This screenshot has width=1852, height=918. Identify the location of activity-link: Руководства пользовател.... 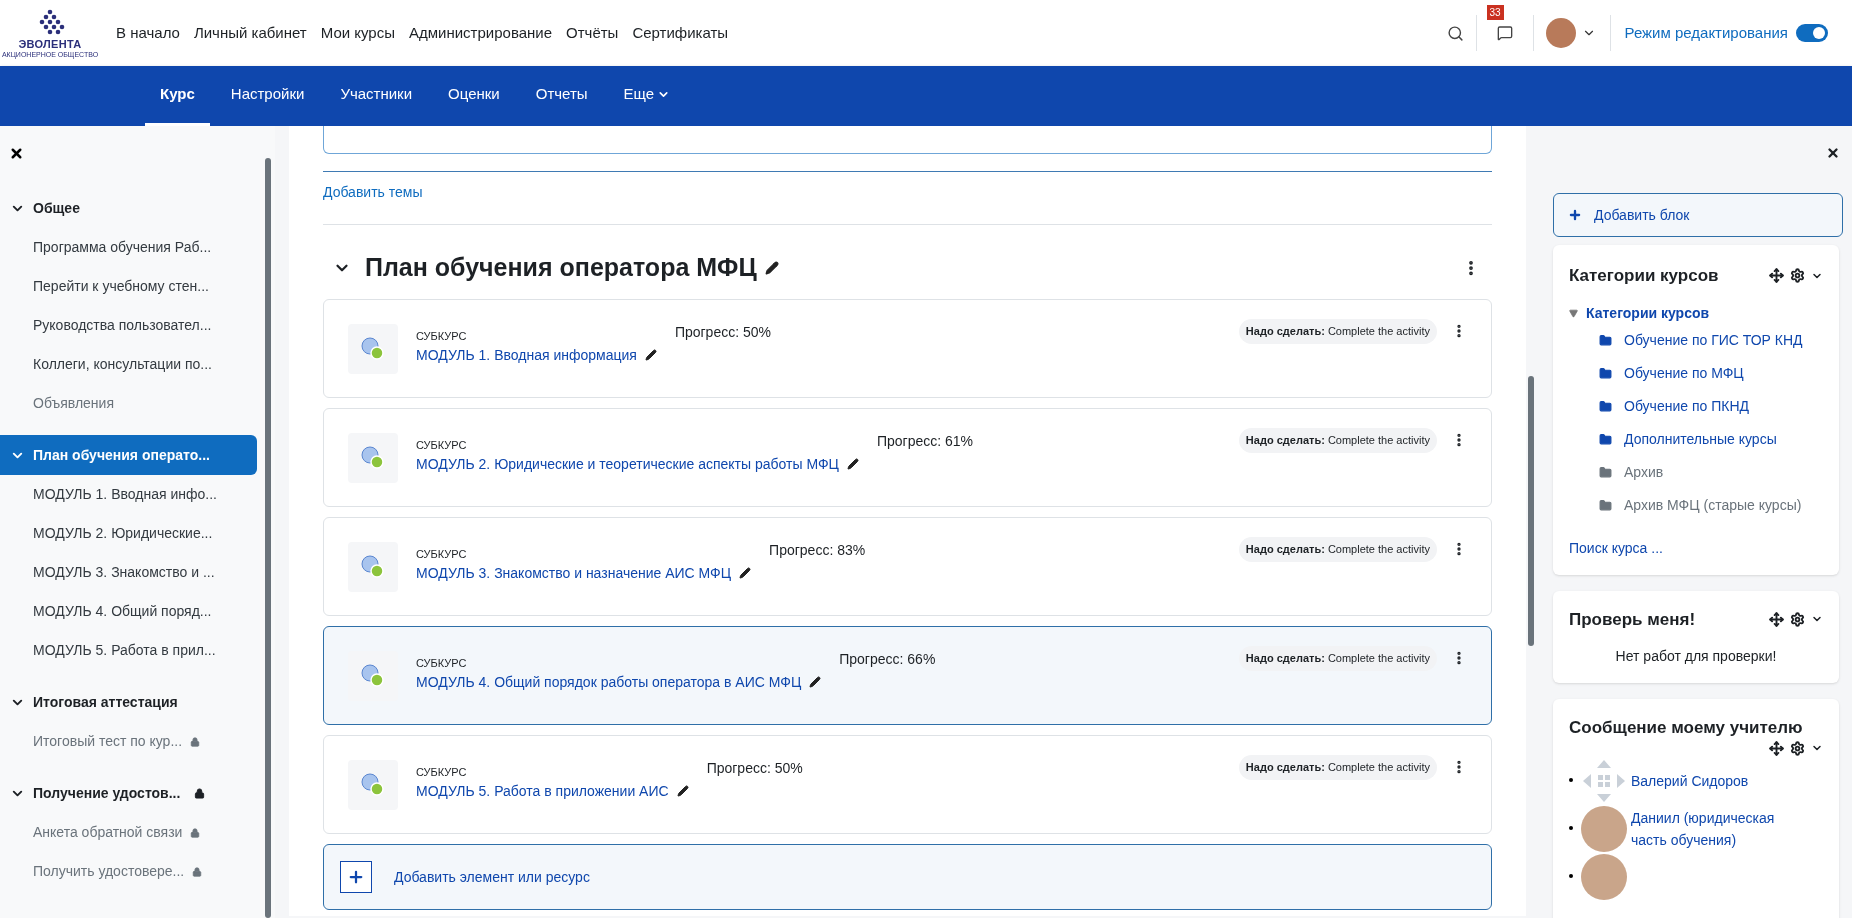
(128, 325).